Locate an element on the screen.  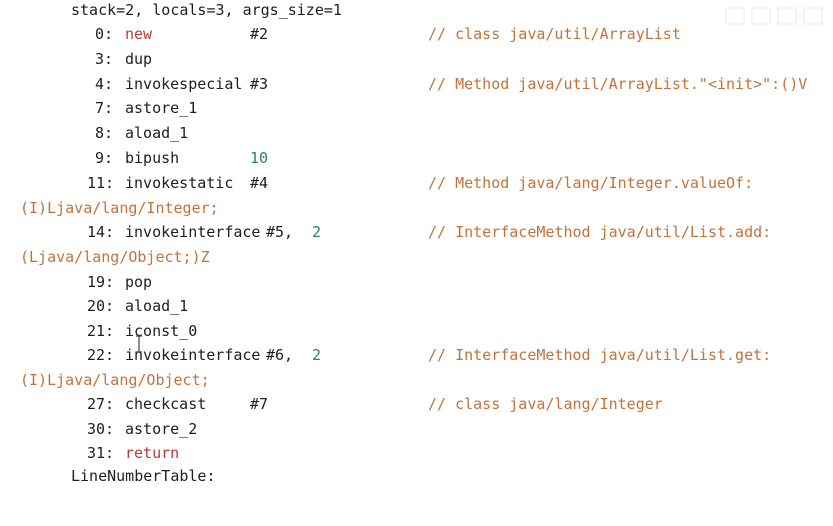
instruction-offset: 9: is located at coordinates (104, 158).